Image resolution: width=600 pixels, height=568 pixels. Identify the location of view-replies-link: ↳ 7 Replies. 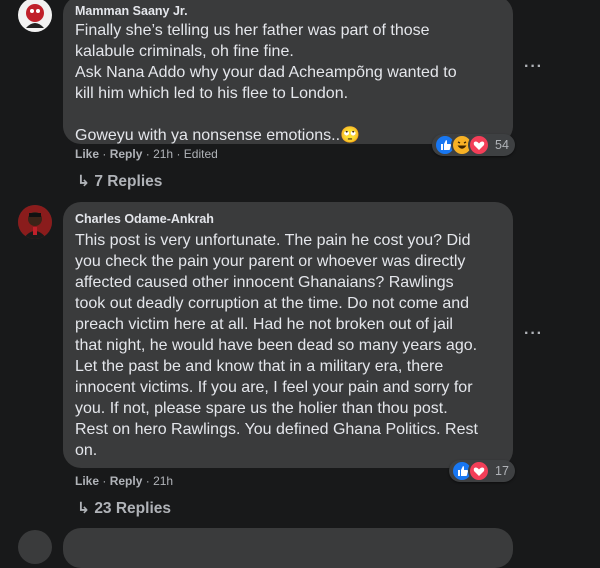
(119, 181).